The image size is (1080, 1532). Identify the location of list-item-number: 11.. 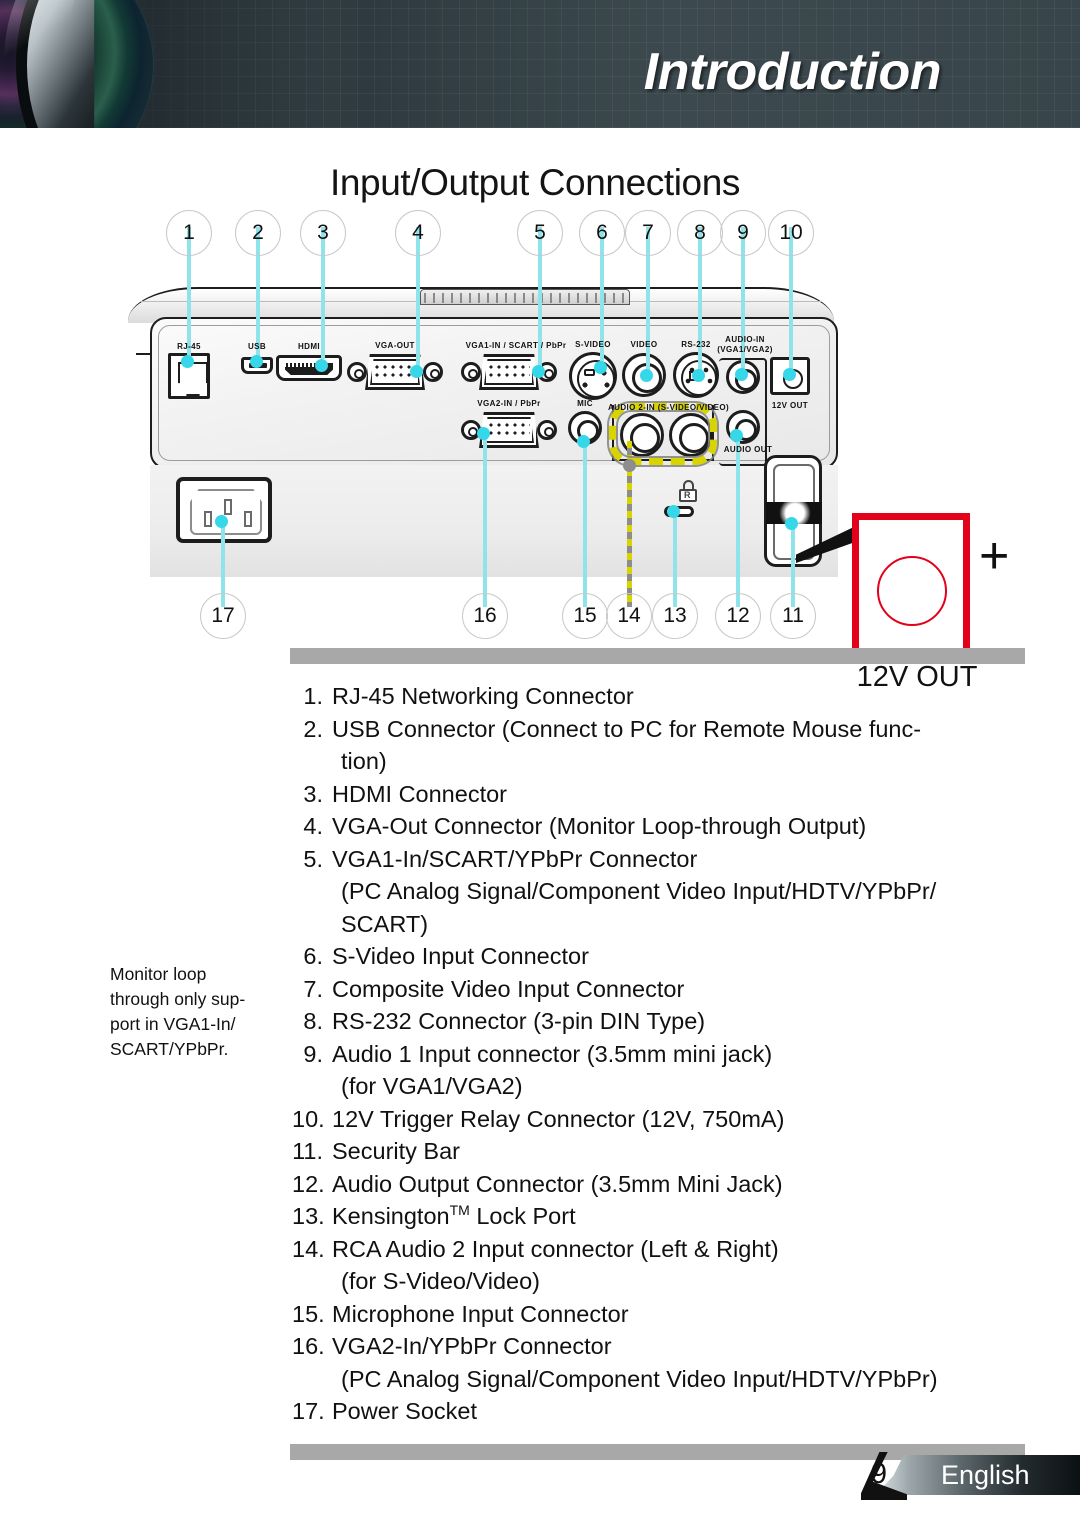
(307, 1151).